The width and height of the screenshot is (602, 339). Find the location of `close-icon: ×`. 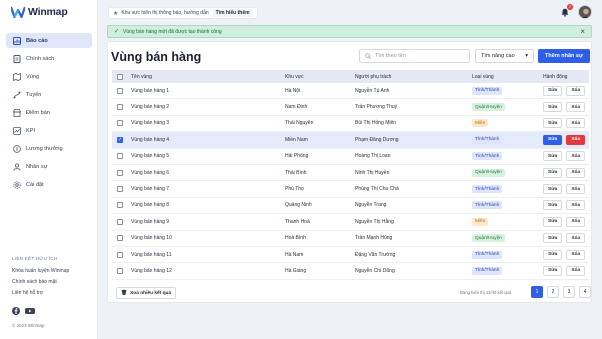

close-icon: × is located at coordinates (582, 31).